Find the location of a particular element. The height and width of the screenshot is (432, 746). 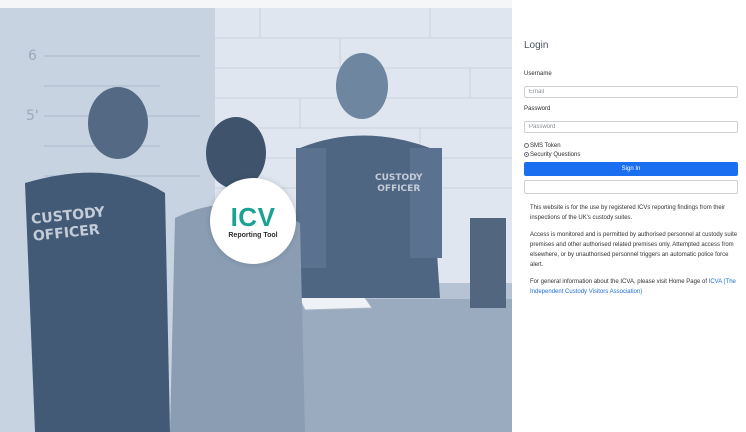

security-questions-option: Security Questions is located at coordinates (632, 154).